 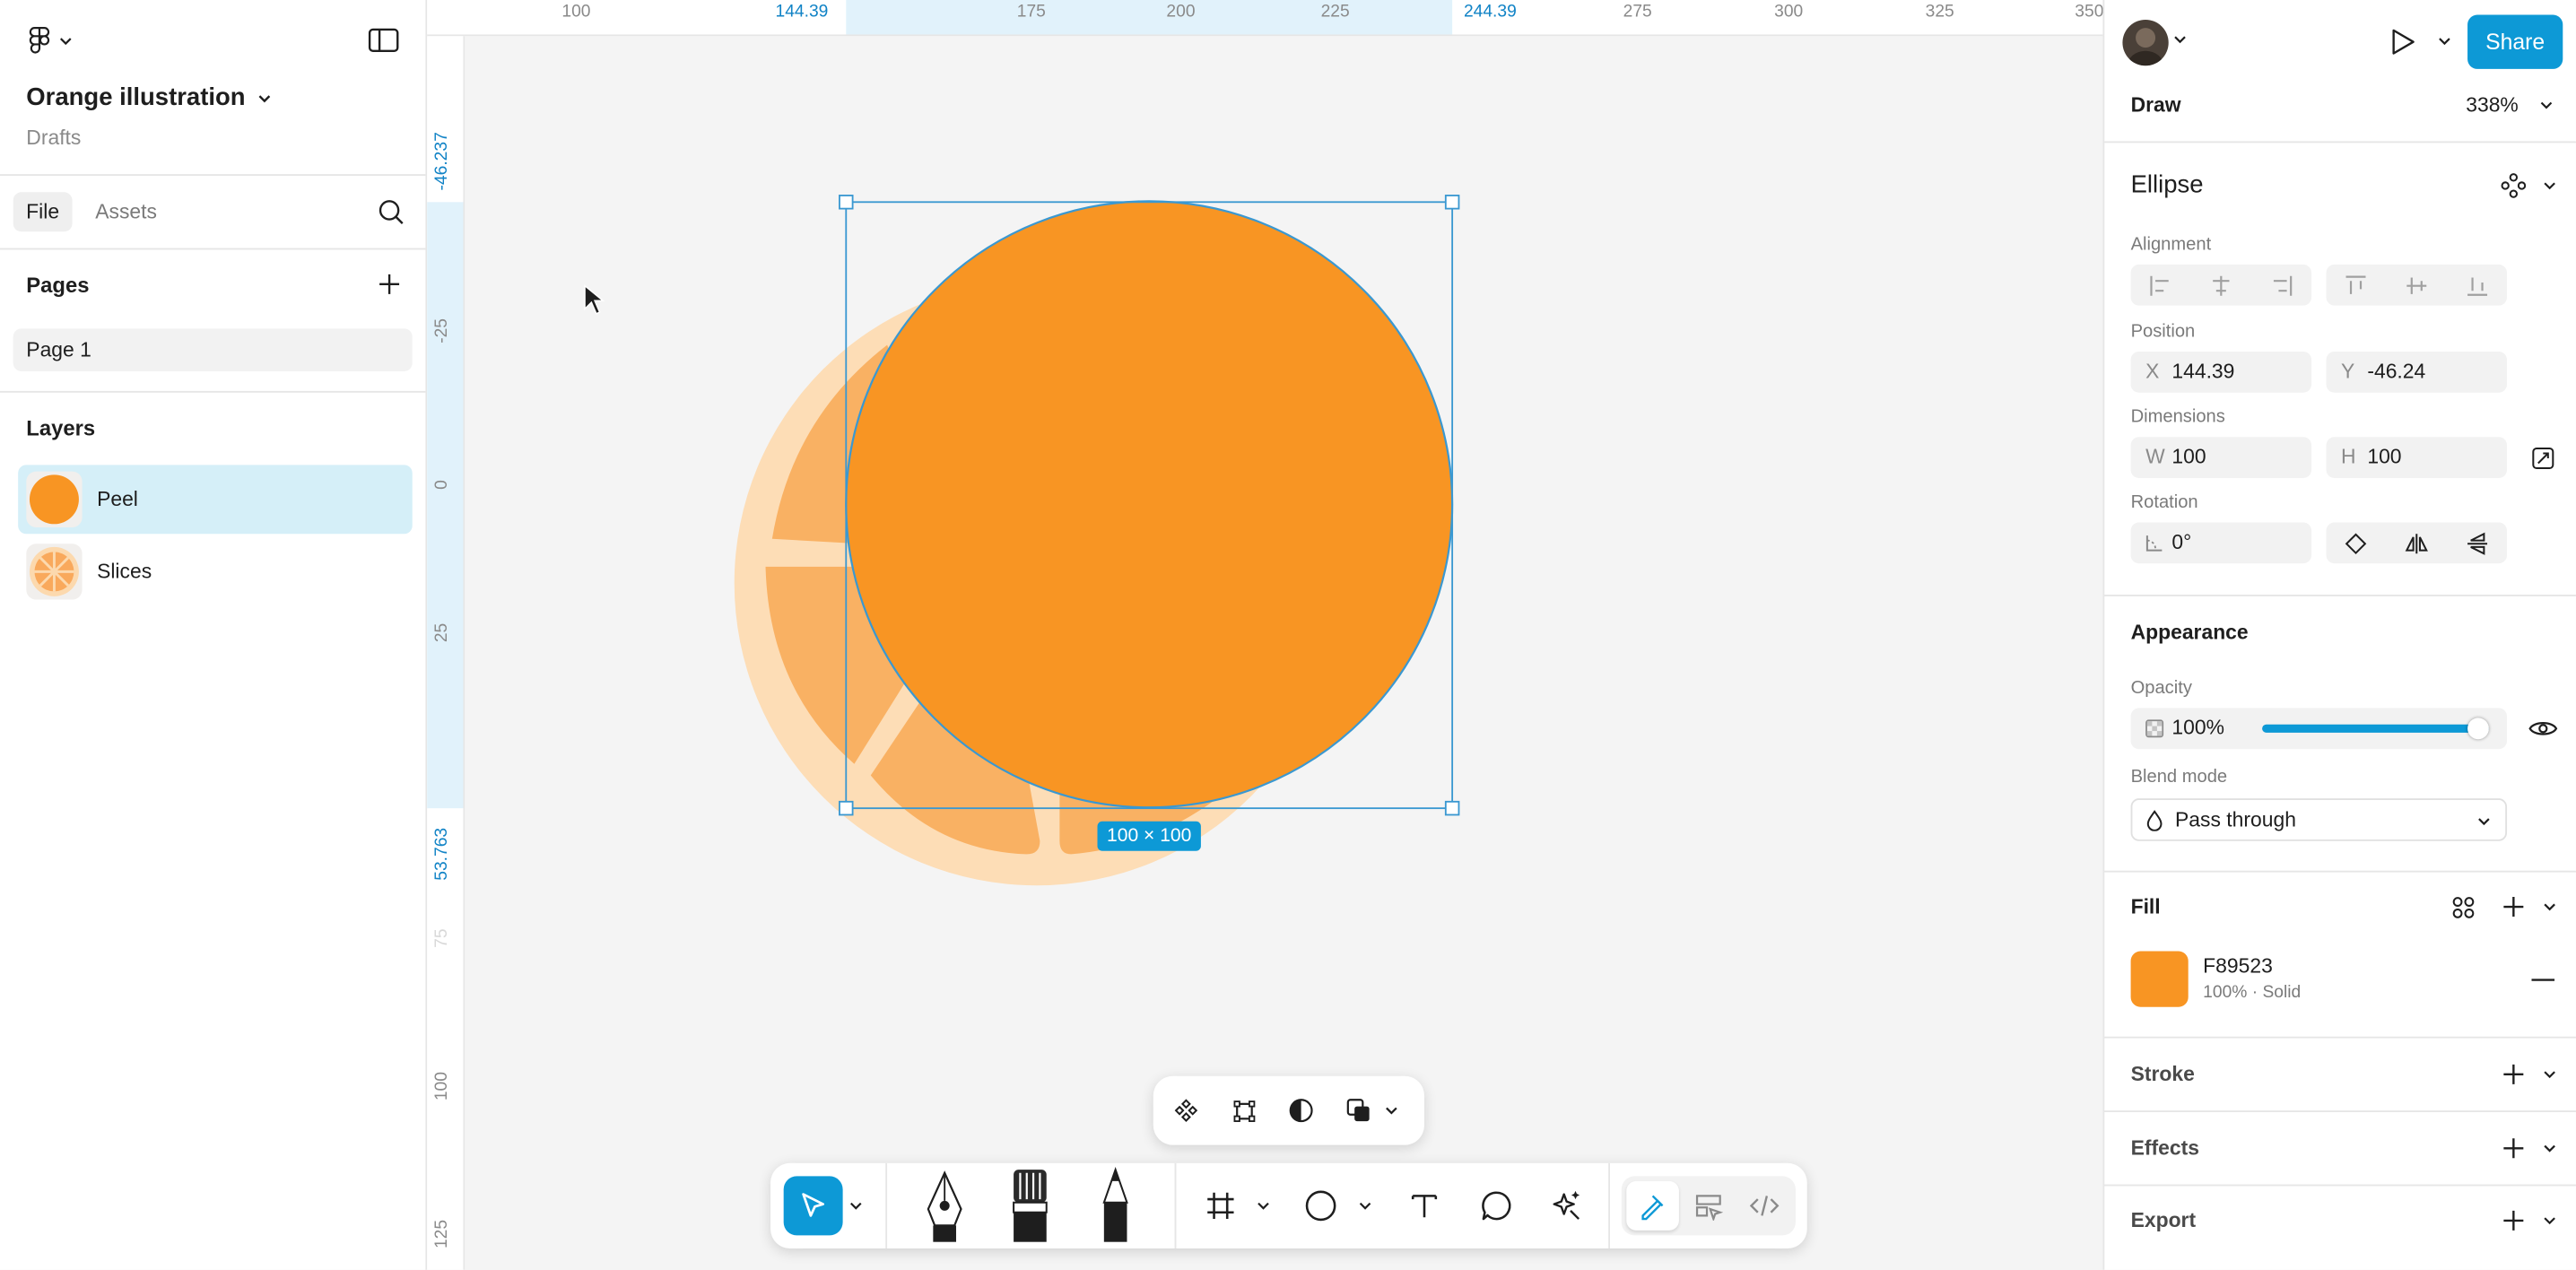 I want to click on component-options-icon, so click(x=2514, y=185).